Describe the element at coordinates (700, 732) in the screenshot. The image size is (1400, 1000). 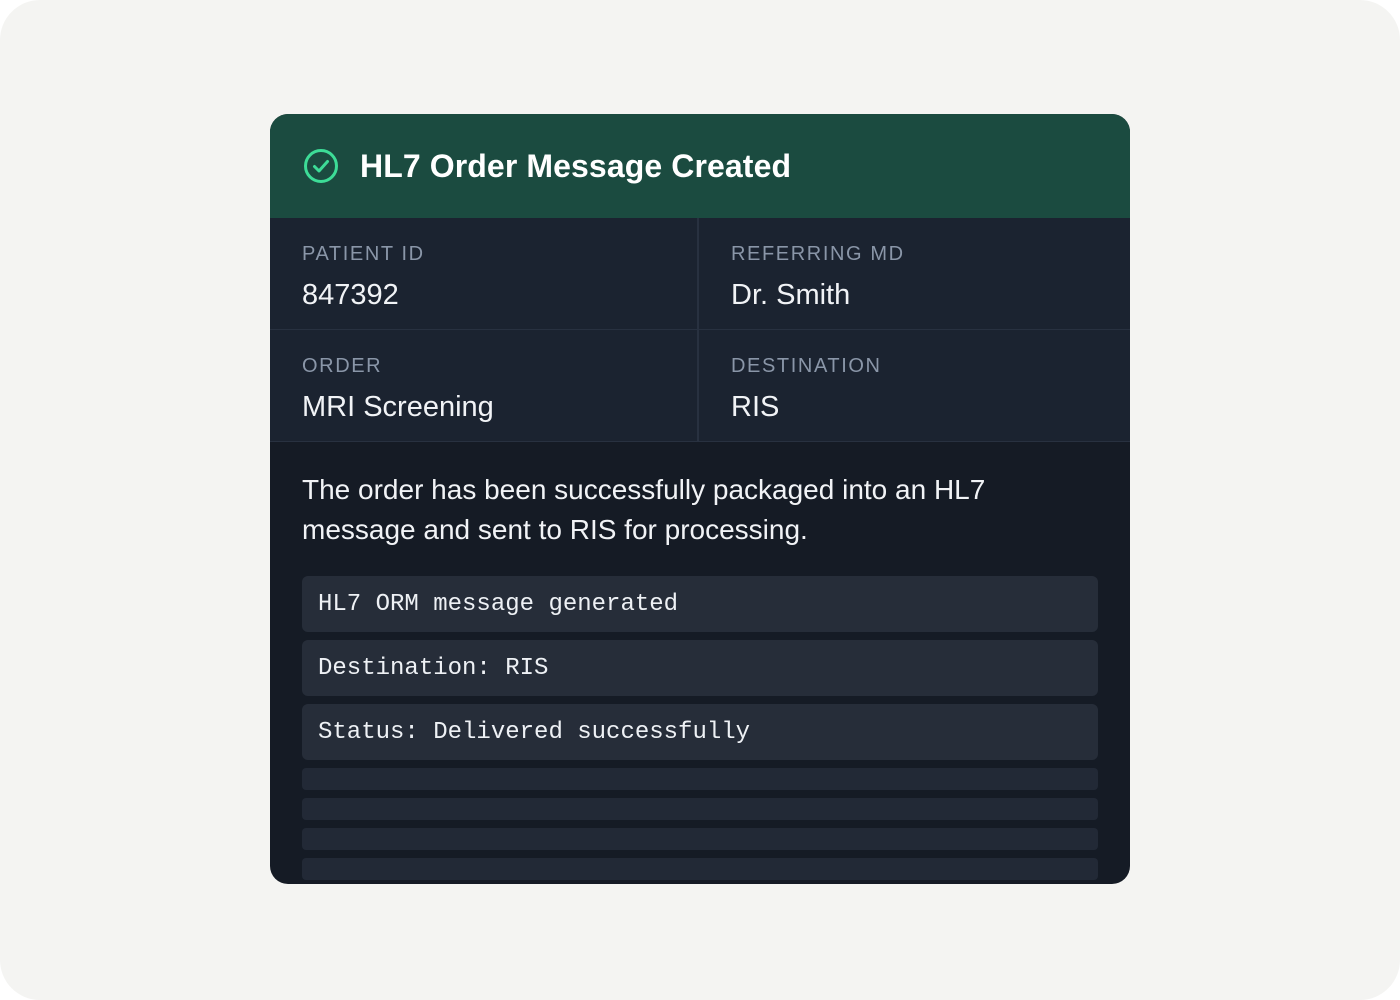
I see `log-line: Status: Delivered successfully` at that location.